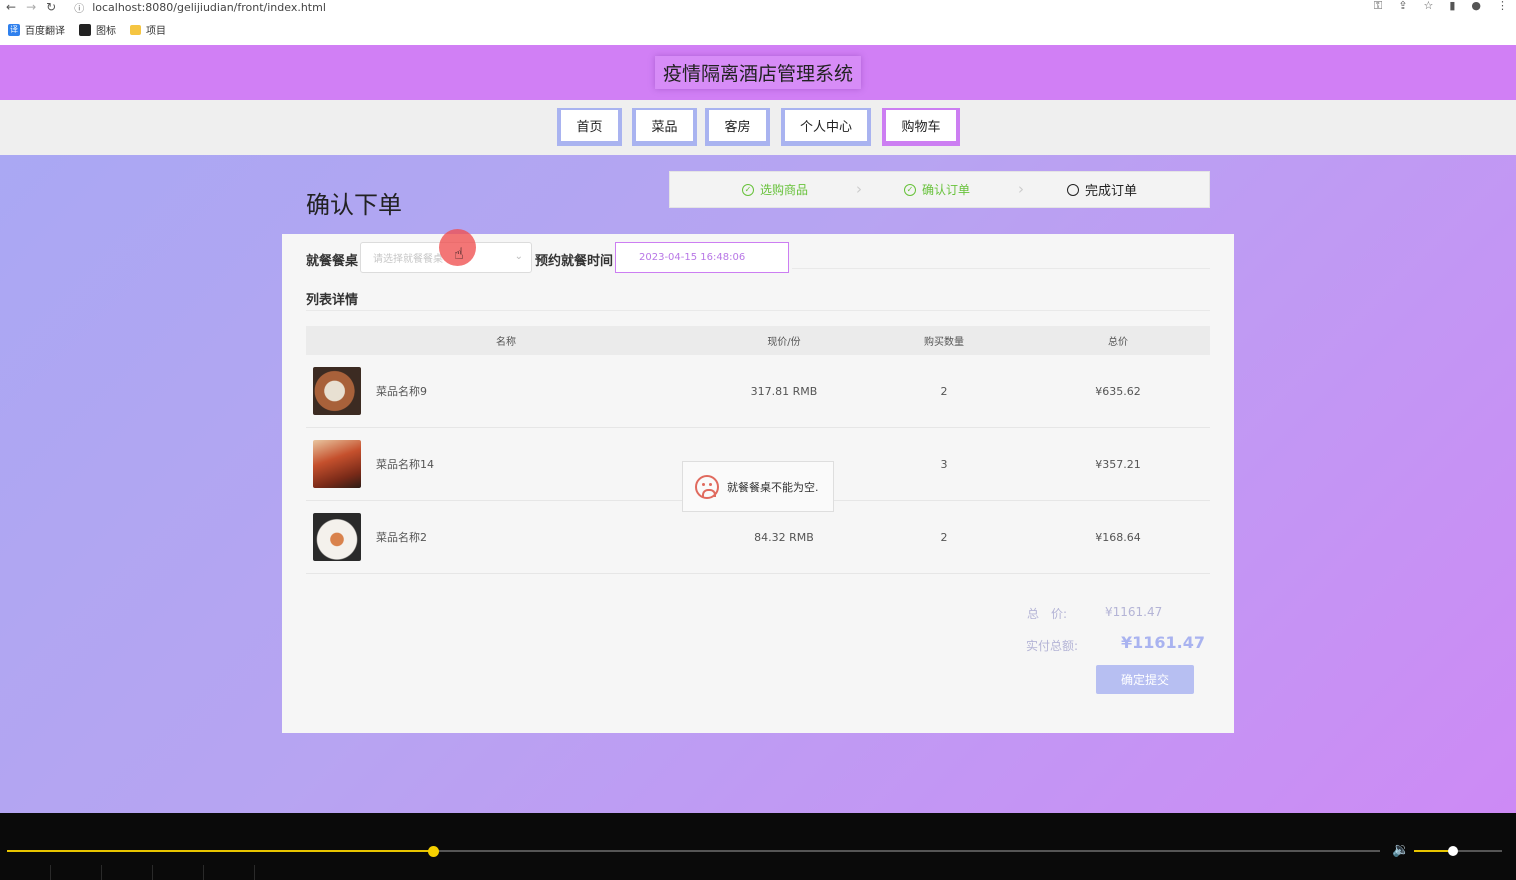  What do you see at coordinates (1052, 646) in the screenshot?
I see `pay-label: 实付总额:` at bounding box center [1052, 646].